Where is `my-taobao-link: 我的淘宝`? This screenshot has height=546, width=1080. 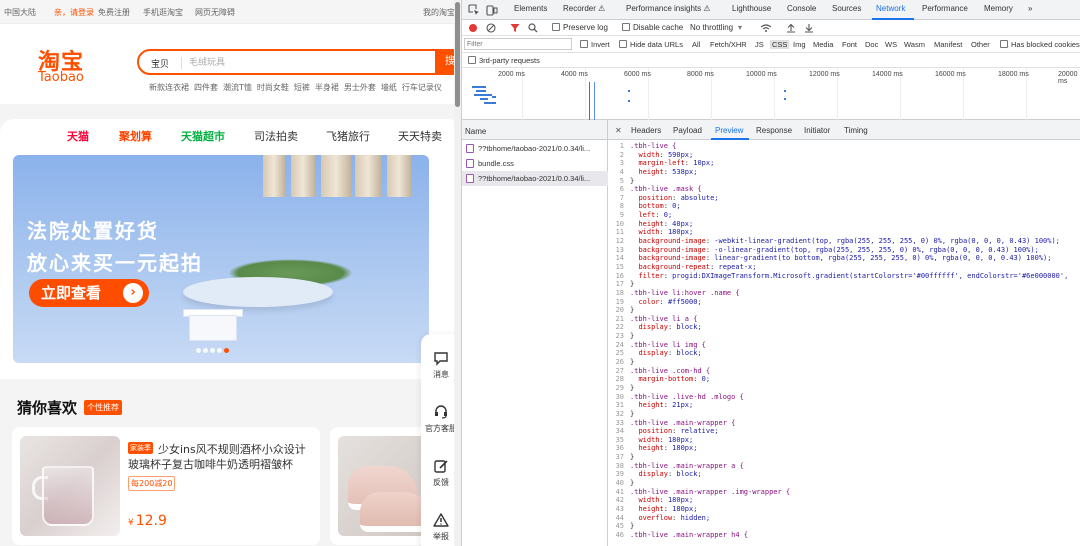 my-taobao-link: 我的淘宝 is located at coordinates (439, 12).